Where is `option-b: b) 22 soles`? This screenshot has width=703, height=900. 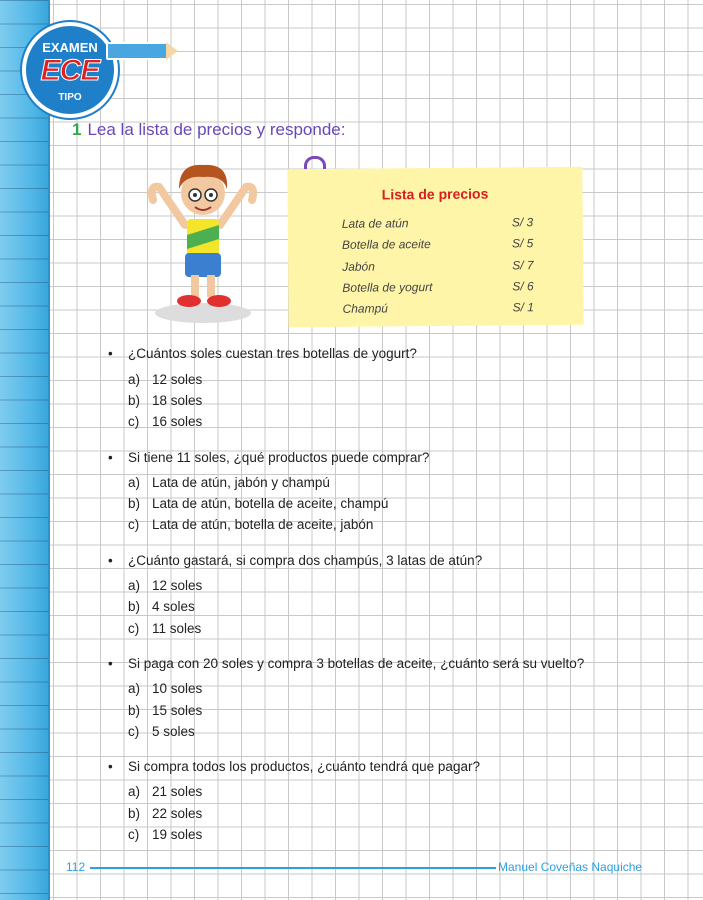
option-b: b) 22 soles is located at coordinates (165, 813).